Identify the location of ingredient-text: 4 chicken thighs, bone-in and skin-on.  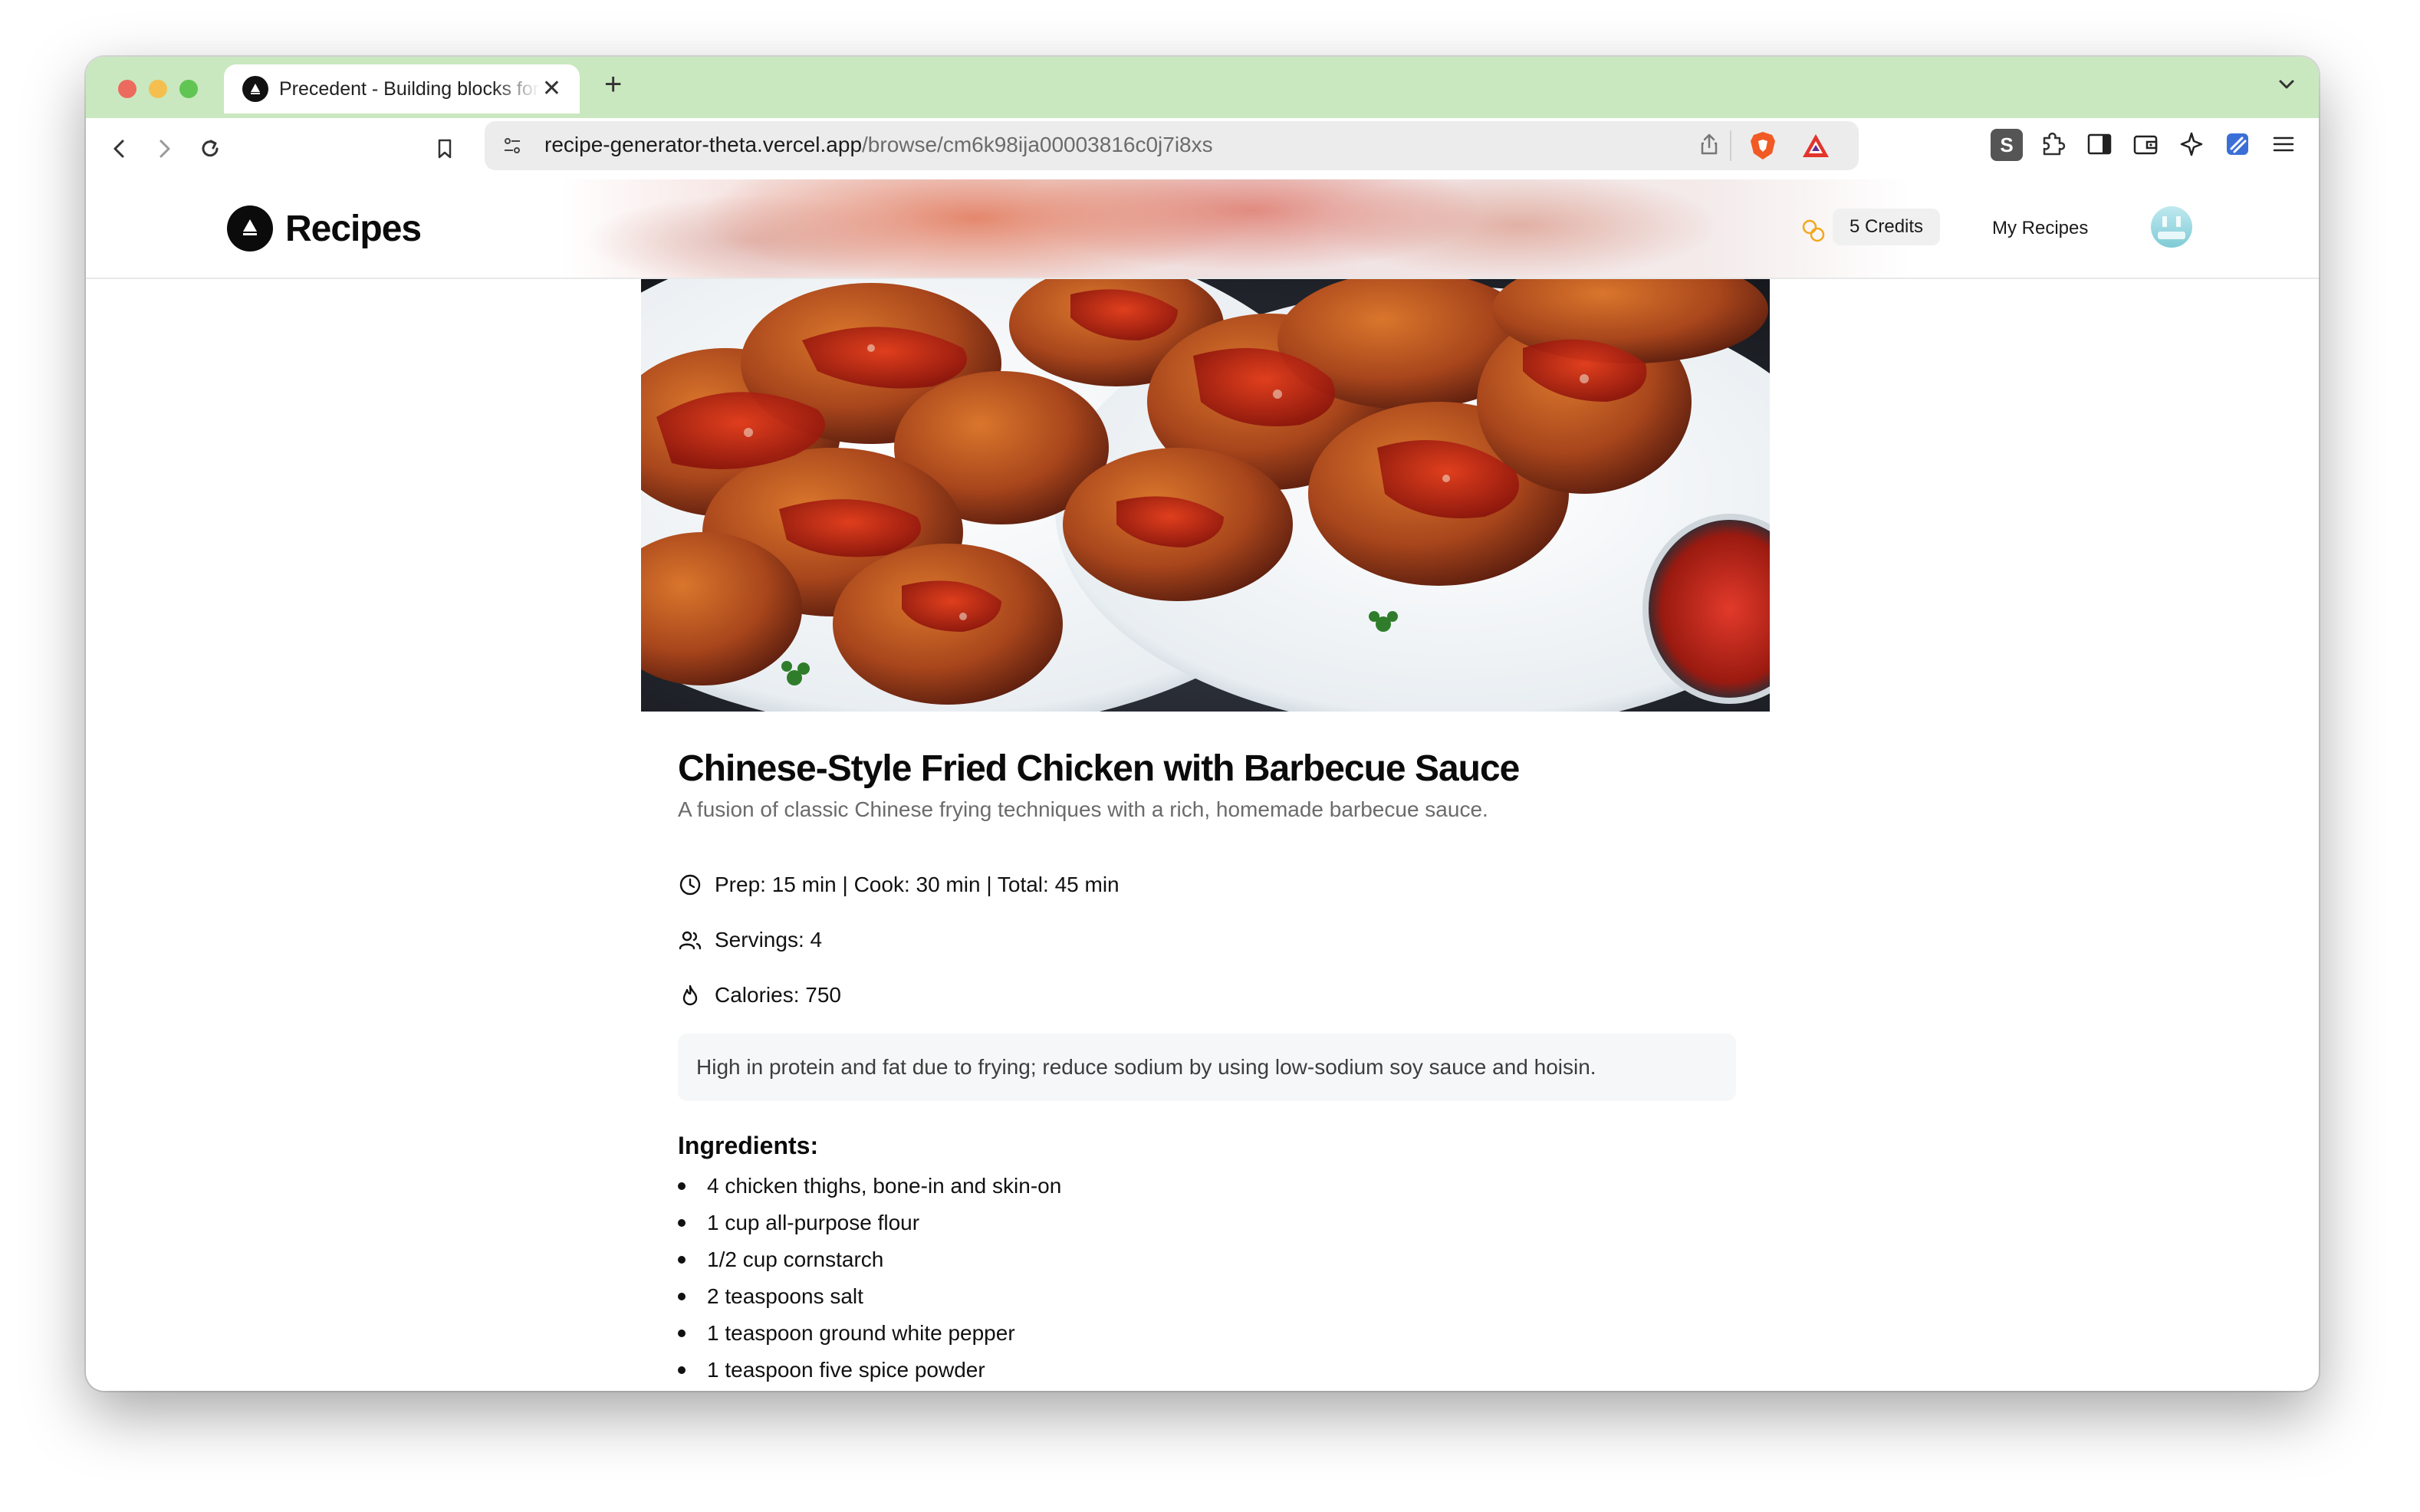
(884, 1185).